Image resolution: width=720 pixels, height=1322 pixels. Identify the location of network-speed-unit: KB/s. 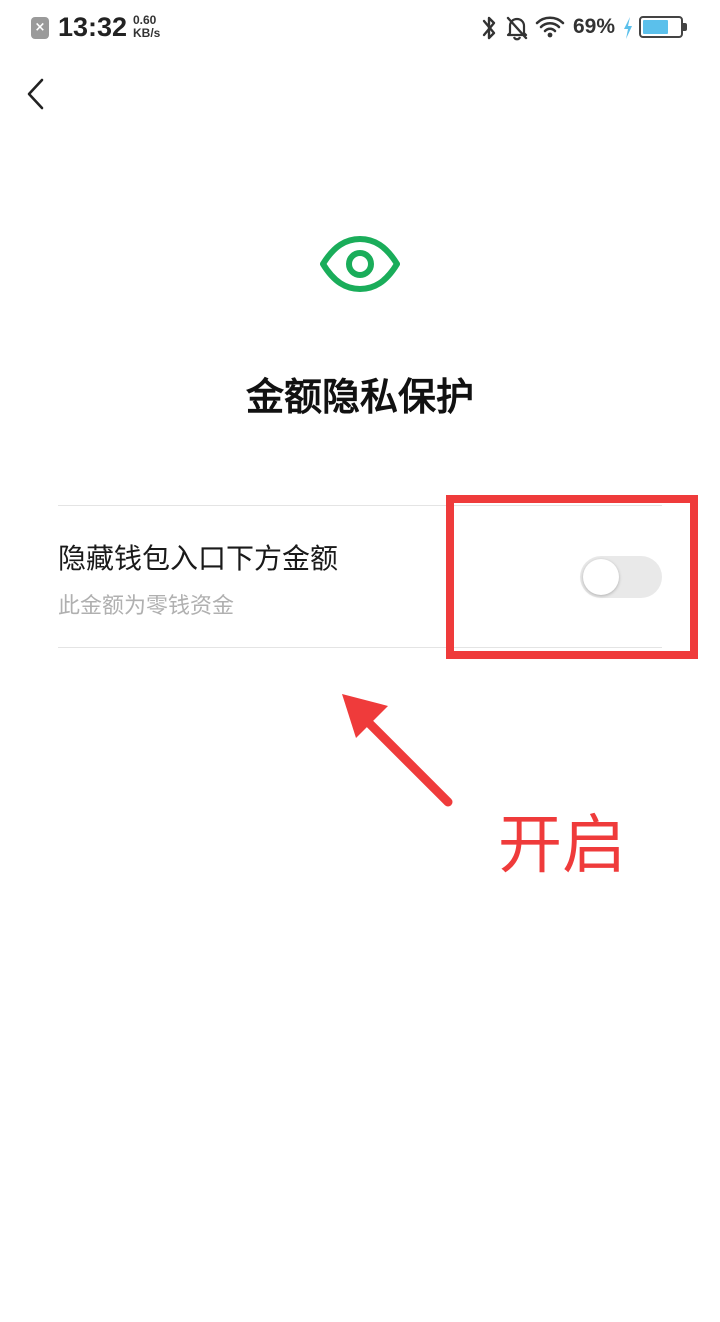
(147, 33).